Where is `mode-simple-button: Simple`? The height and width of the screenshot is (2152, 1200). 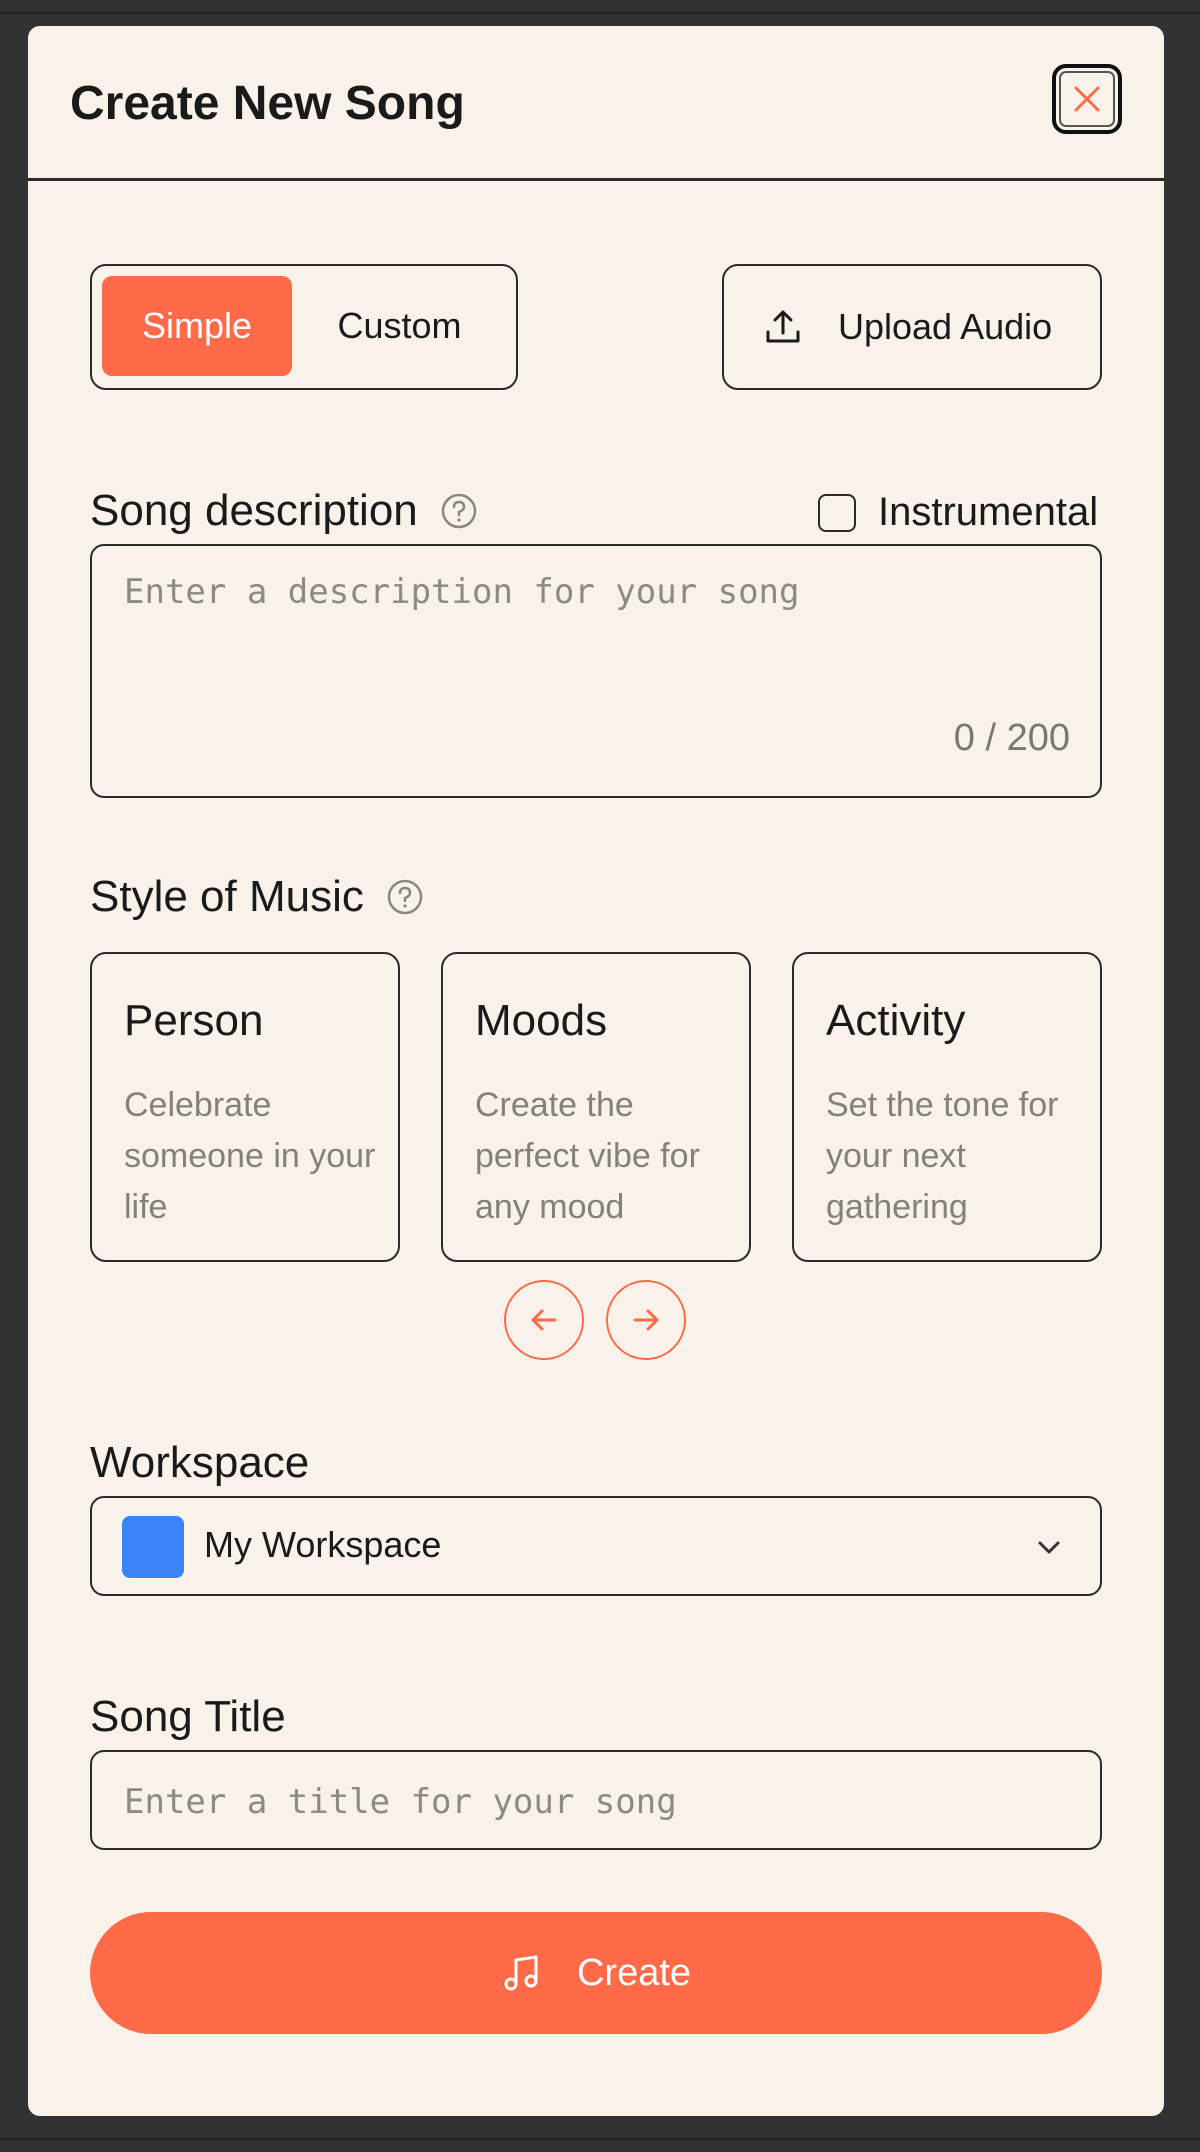
mode-simple-button: Simple is located at coordinates (197, 326).